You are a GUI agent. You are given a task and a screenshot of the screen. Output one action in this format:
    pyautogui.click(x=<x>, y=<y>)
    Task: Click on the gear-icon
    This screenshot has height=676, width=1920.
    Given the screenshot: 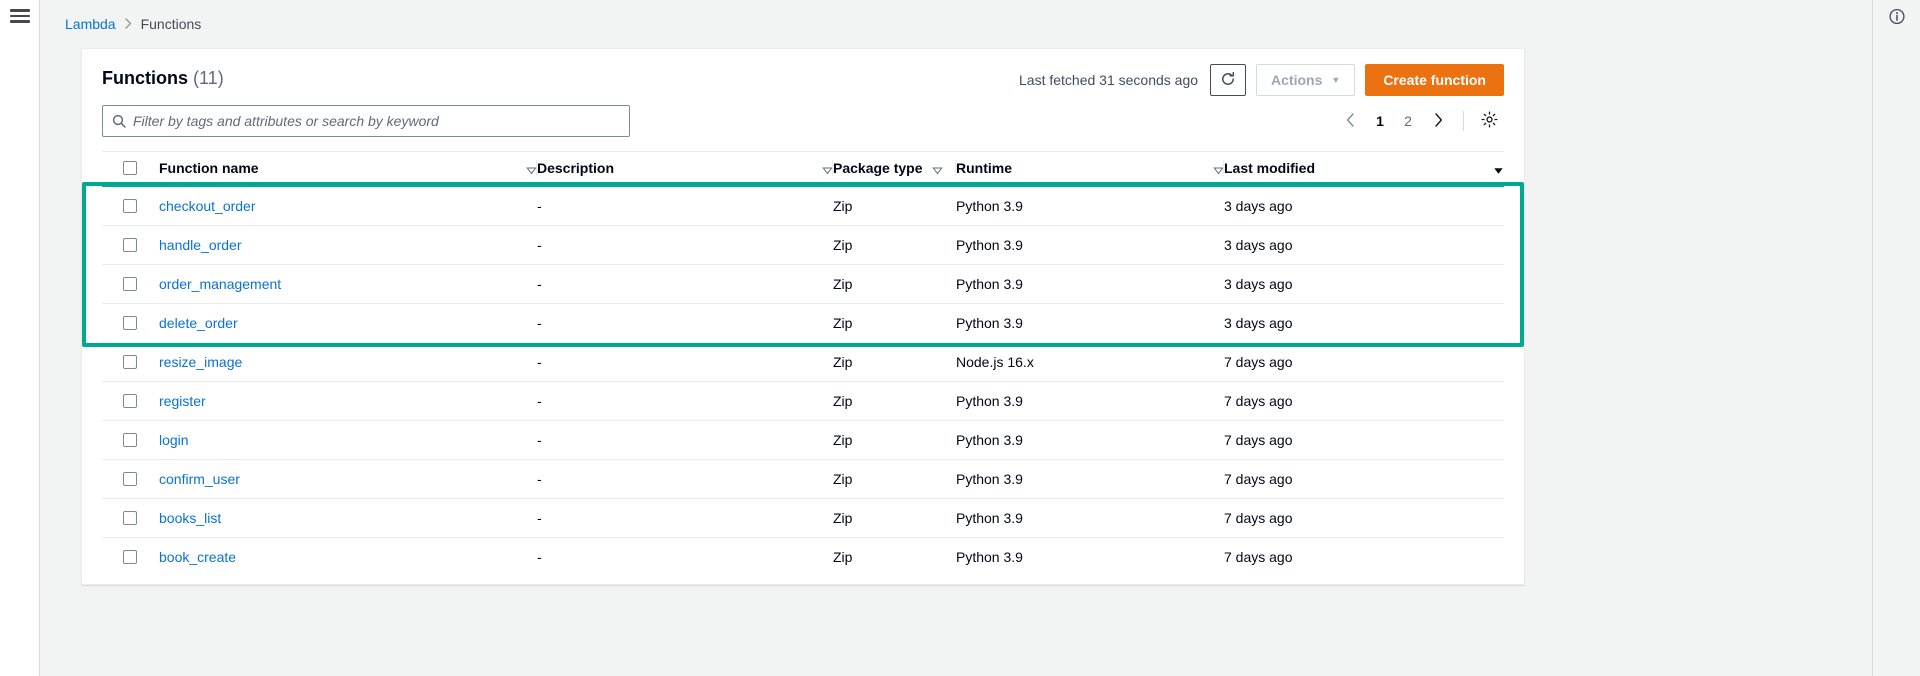 What is the action you would take?
    pyautogui.click(x=1489, y=121)
    